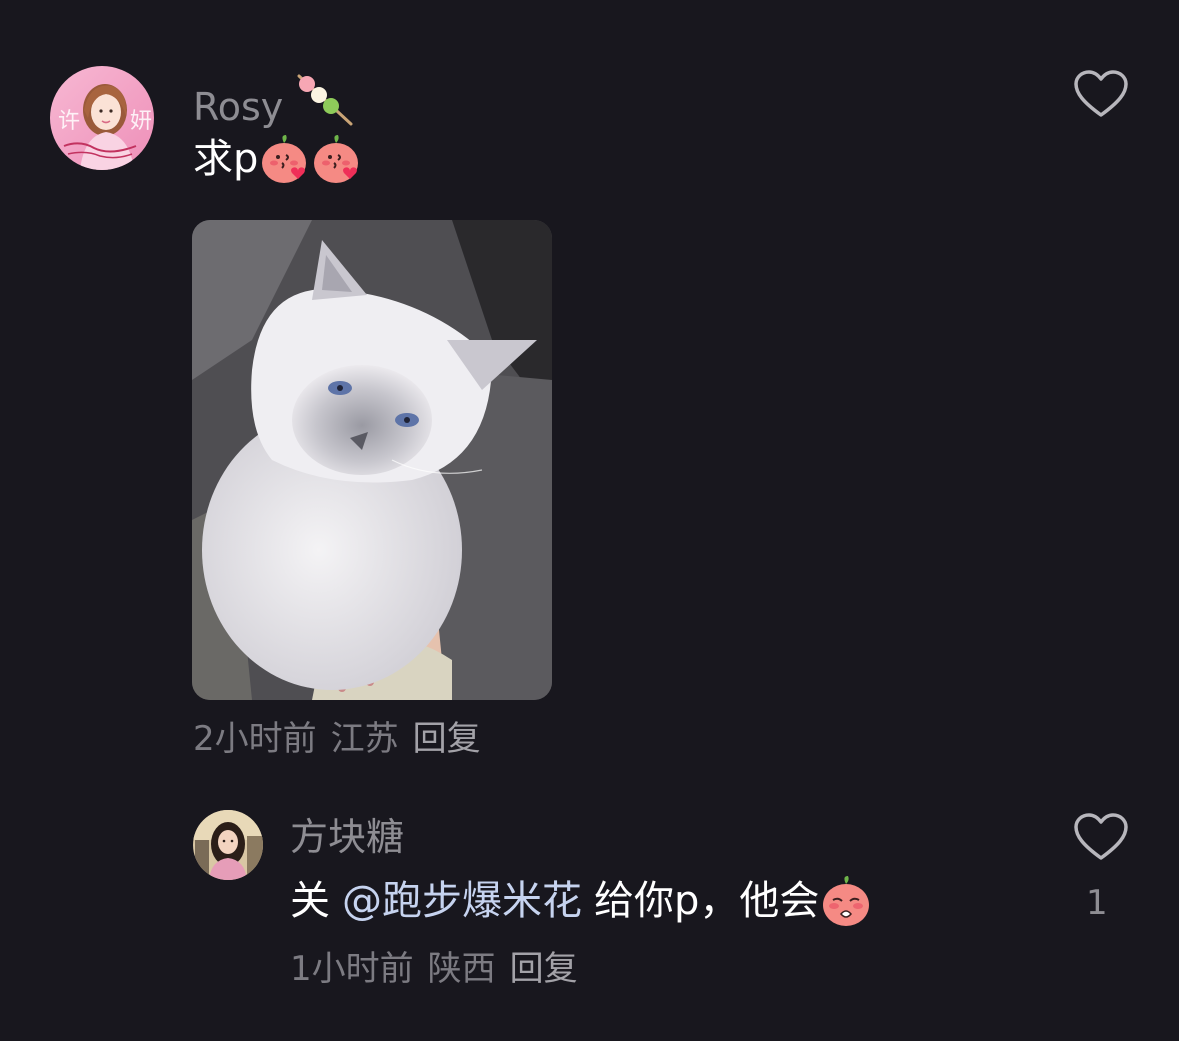 The image size is (1179, 1041). I want to click on reply-avatar, so click(228, 845).